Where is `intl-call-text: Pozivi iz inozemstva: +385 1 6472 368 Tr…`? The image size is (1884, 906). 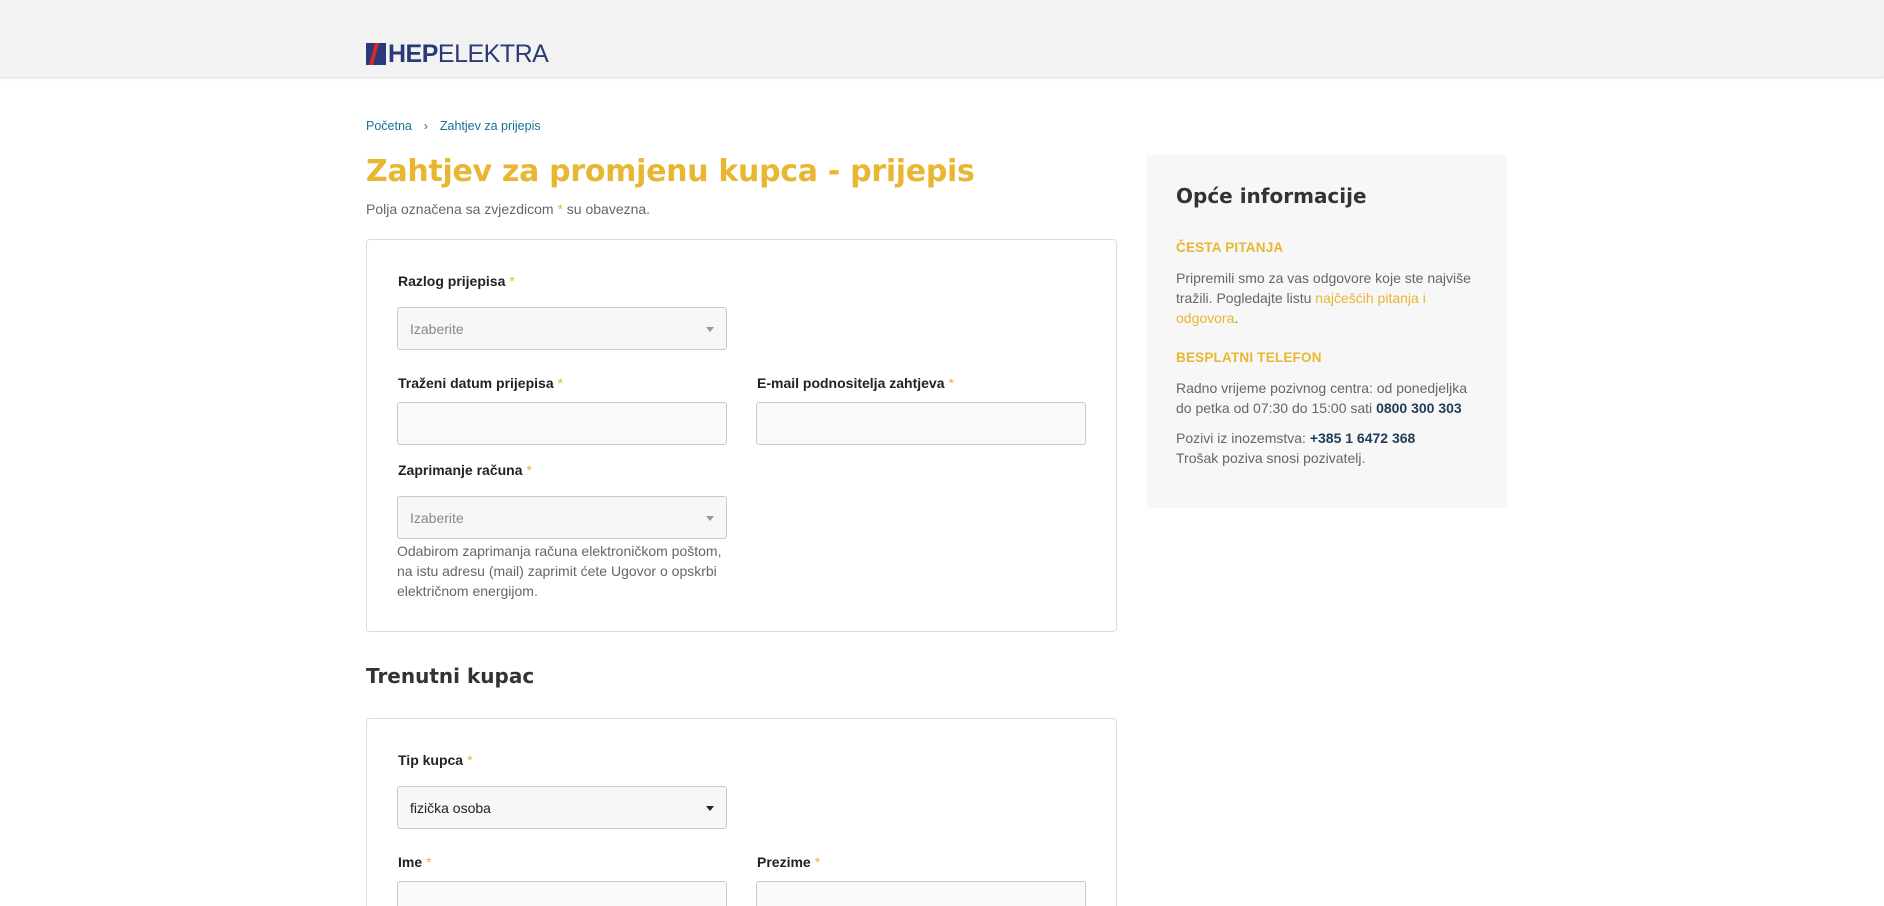 intl-call-text: Pozivi iz inozemstva: +385 1 6472 368 Tr… is located at coordinates (1331, 448).